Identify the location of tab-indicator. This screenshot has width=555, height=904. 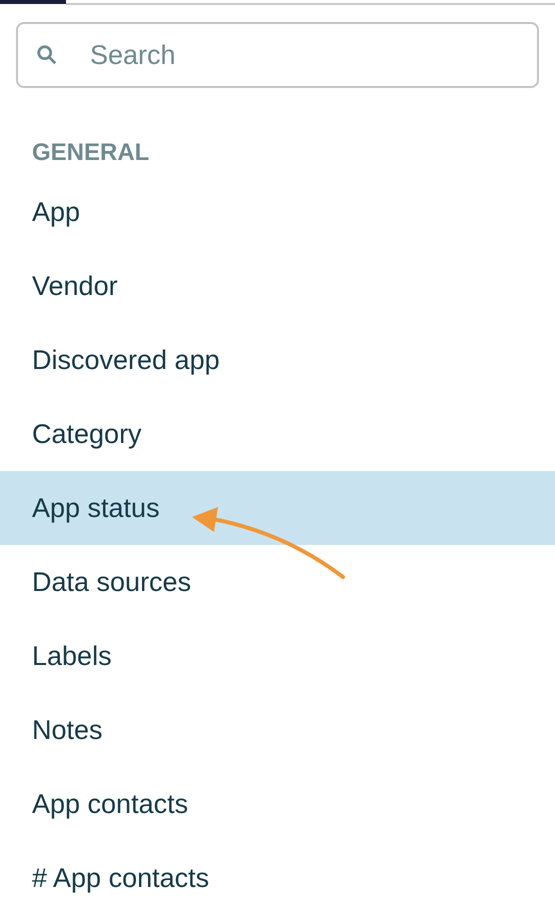
(33, 2).